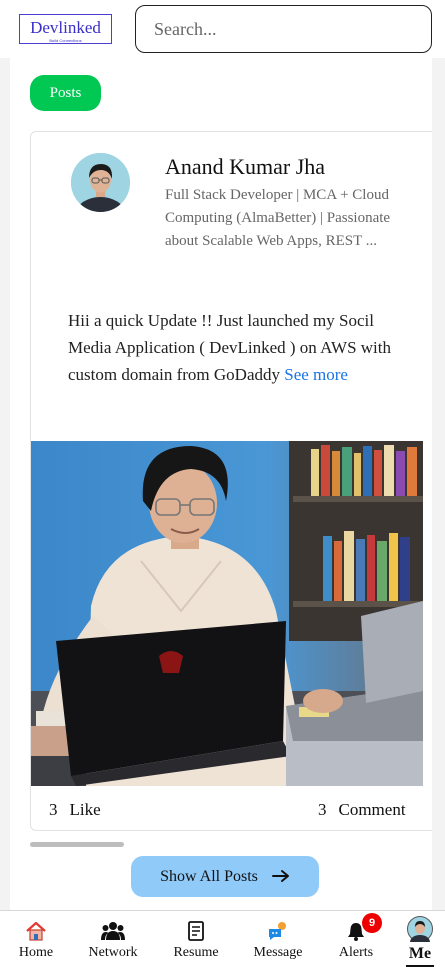 The image size is (445, 967). I want to click on top-bar: Devlinked Build Connections, so click(222, 29).